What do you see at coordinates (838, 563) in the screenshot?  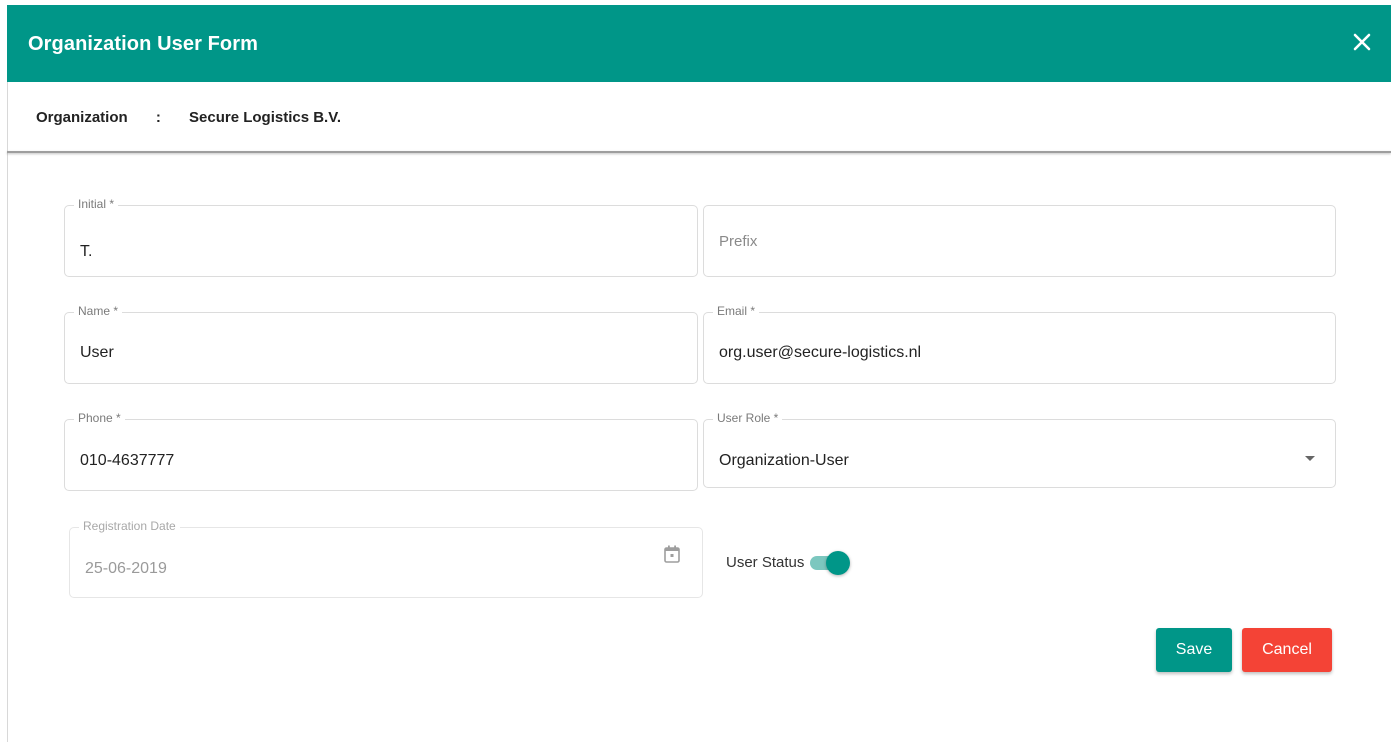 I see `toggle-knob` at bounding box center [838, 563].